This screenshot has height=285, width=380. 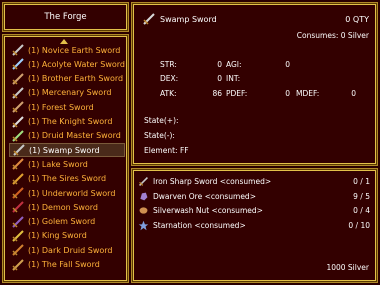 I want to click on requirement-row: Silverwash Nut <consumed> 0 / 4, so click(x=256, y=210).